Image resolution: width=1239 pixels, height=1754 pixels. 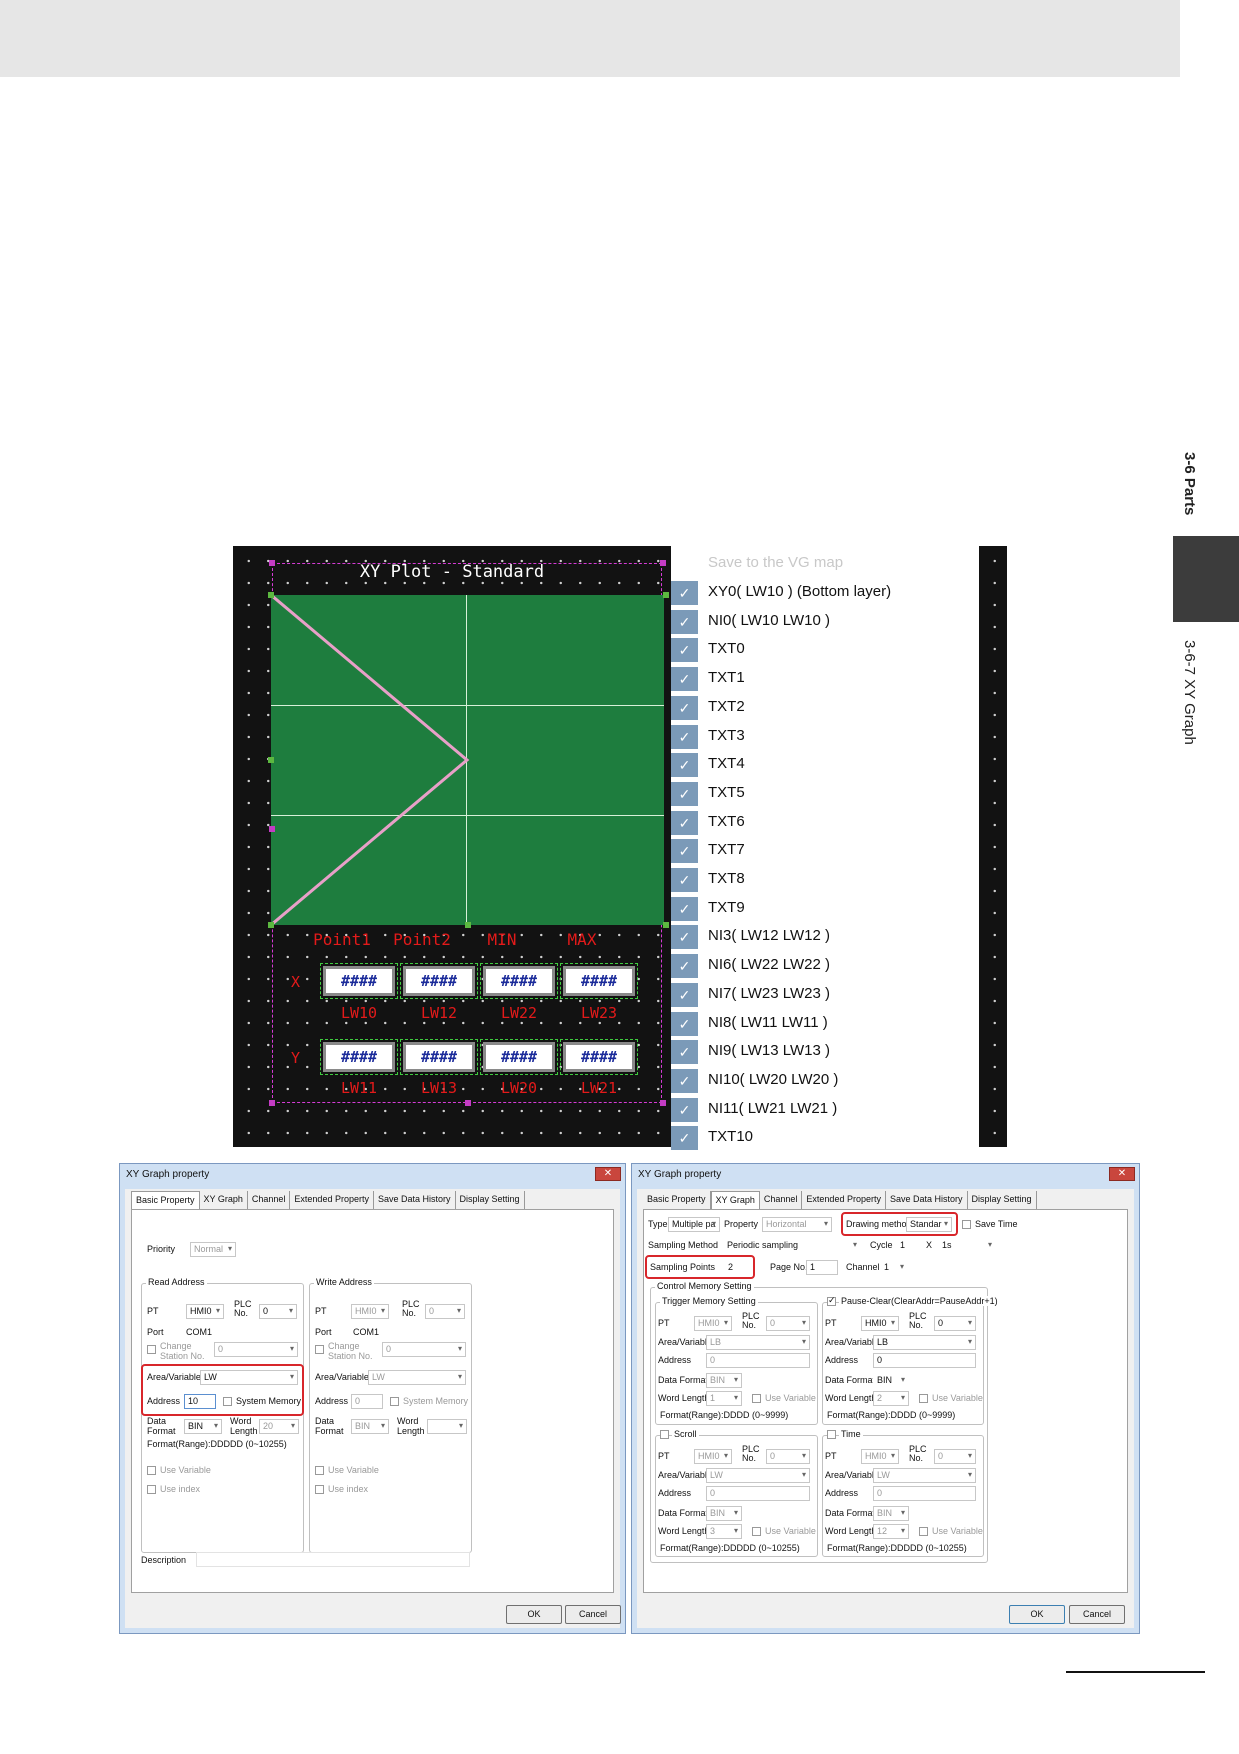 What do you see at coordinates (713, 1323) in the screenshot?
I see `trigger-pt-select: HMI0` at bounding box center [713, 1323].